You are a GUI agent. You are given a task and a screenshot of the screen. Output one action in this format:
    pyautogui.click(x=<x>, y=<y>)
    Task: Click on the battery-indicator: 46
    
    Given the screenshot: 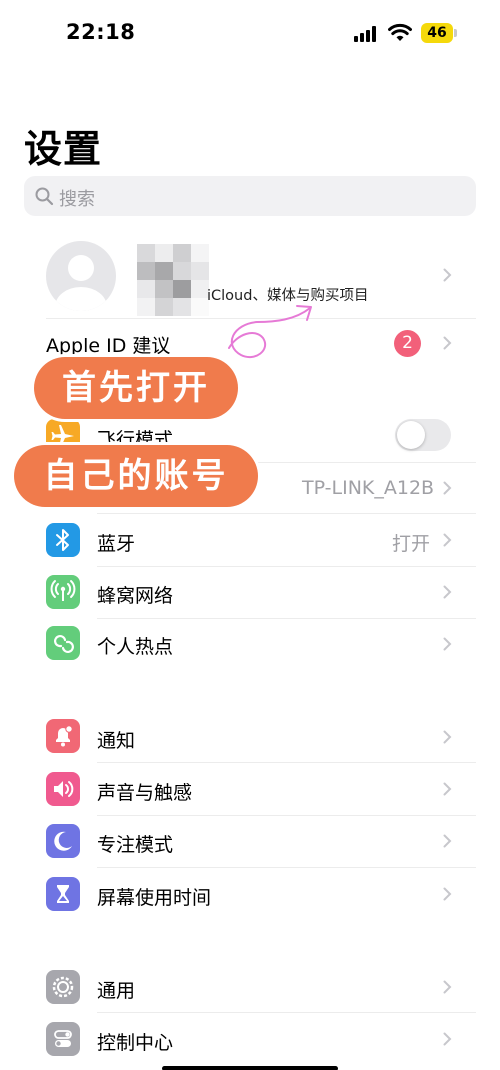 What is the action you would take?
    pyautogui.click(x=437, y=33)
    